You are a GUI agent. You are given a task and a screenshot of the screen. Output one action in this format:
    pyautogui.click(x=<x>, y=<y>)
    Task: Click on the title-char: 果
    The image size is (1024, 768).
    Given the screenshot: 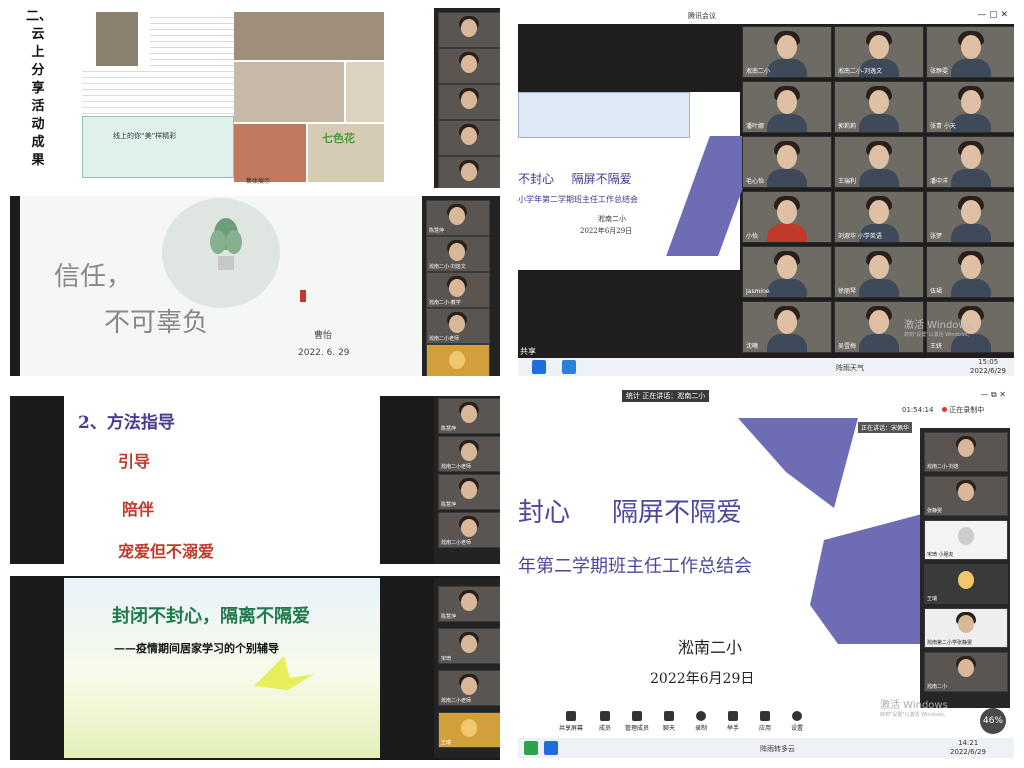 What is the action you would take?
    pyautogui.click(x=38, y=160)
    